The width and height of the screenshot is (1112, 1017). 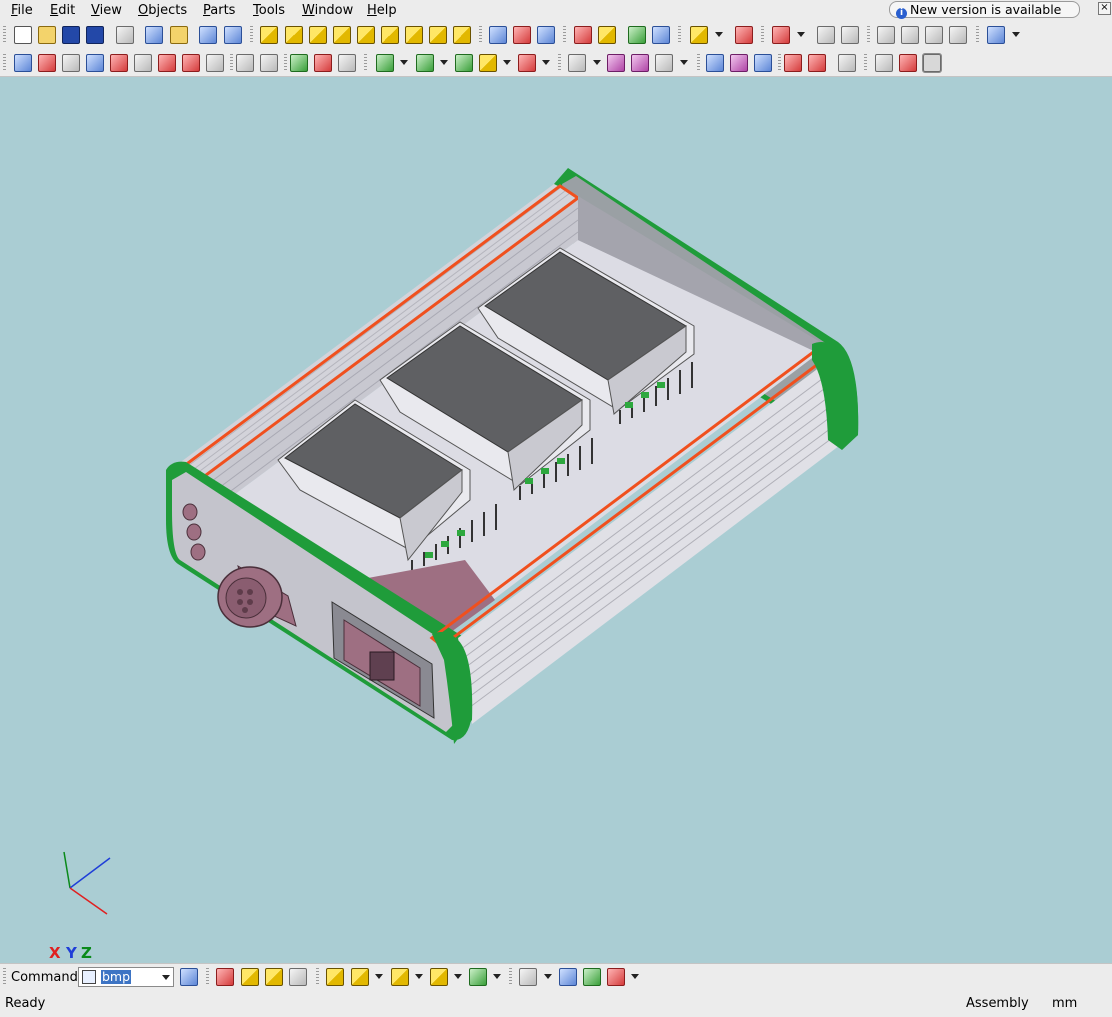 What do you see at coordinates (327, 10) in the screenshot?
I see `menu-window: Window` at bounding box center [327, 10].